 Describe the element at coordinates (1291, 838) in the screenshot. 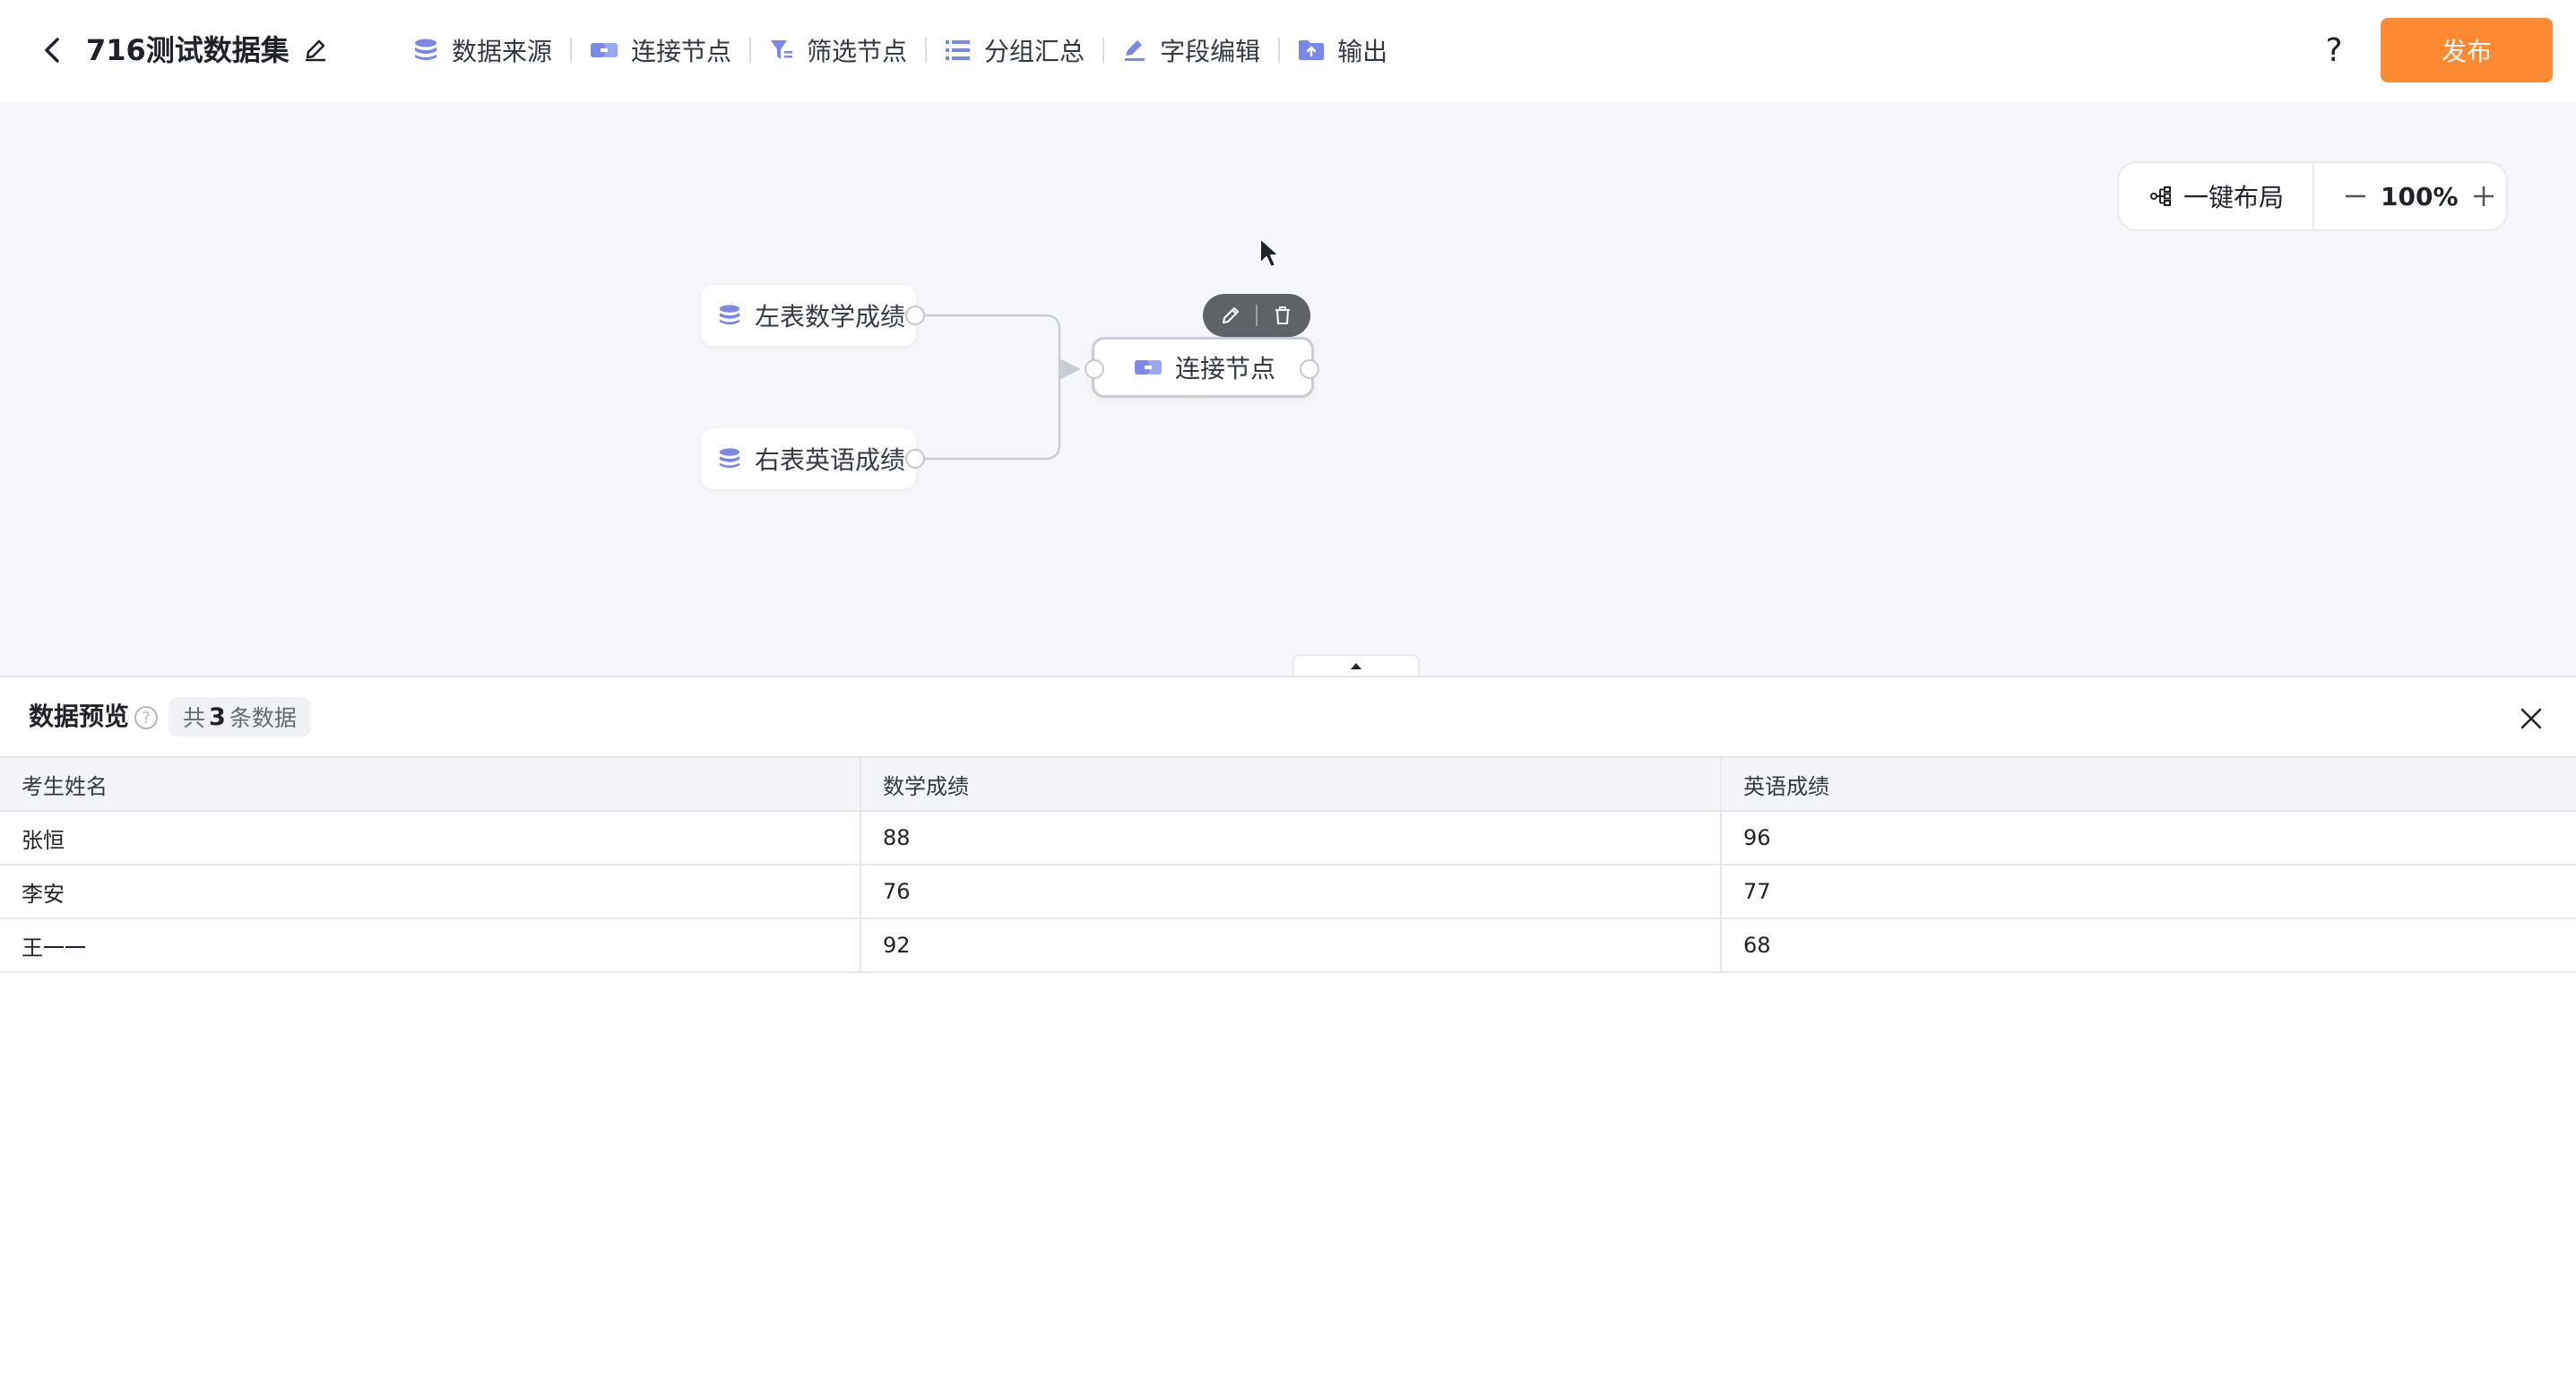

I see `table-cell: 88` at that location.